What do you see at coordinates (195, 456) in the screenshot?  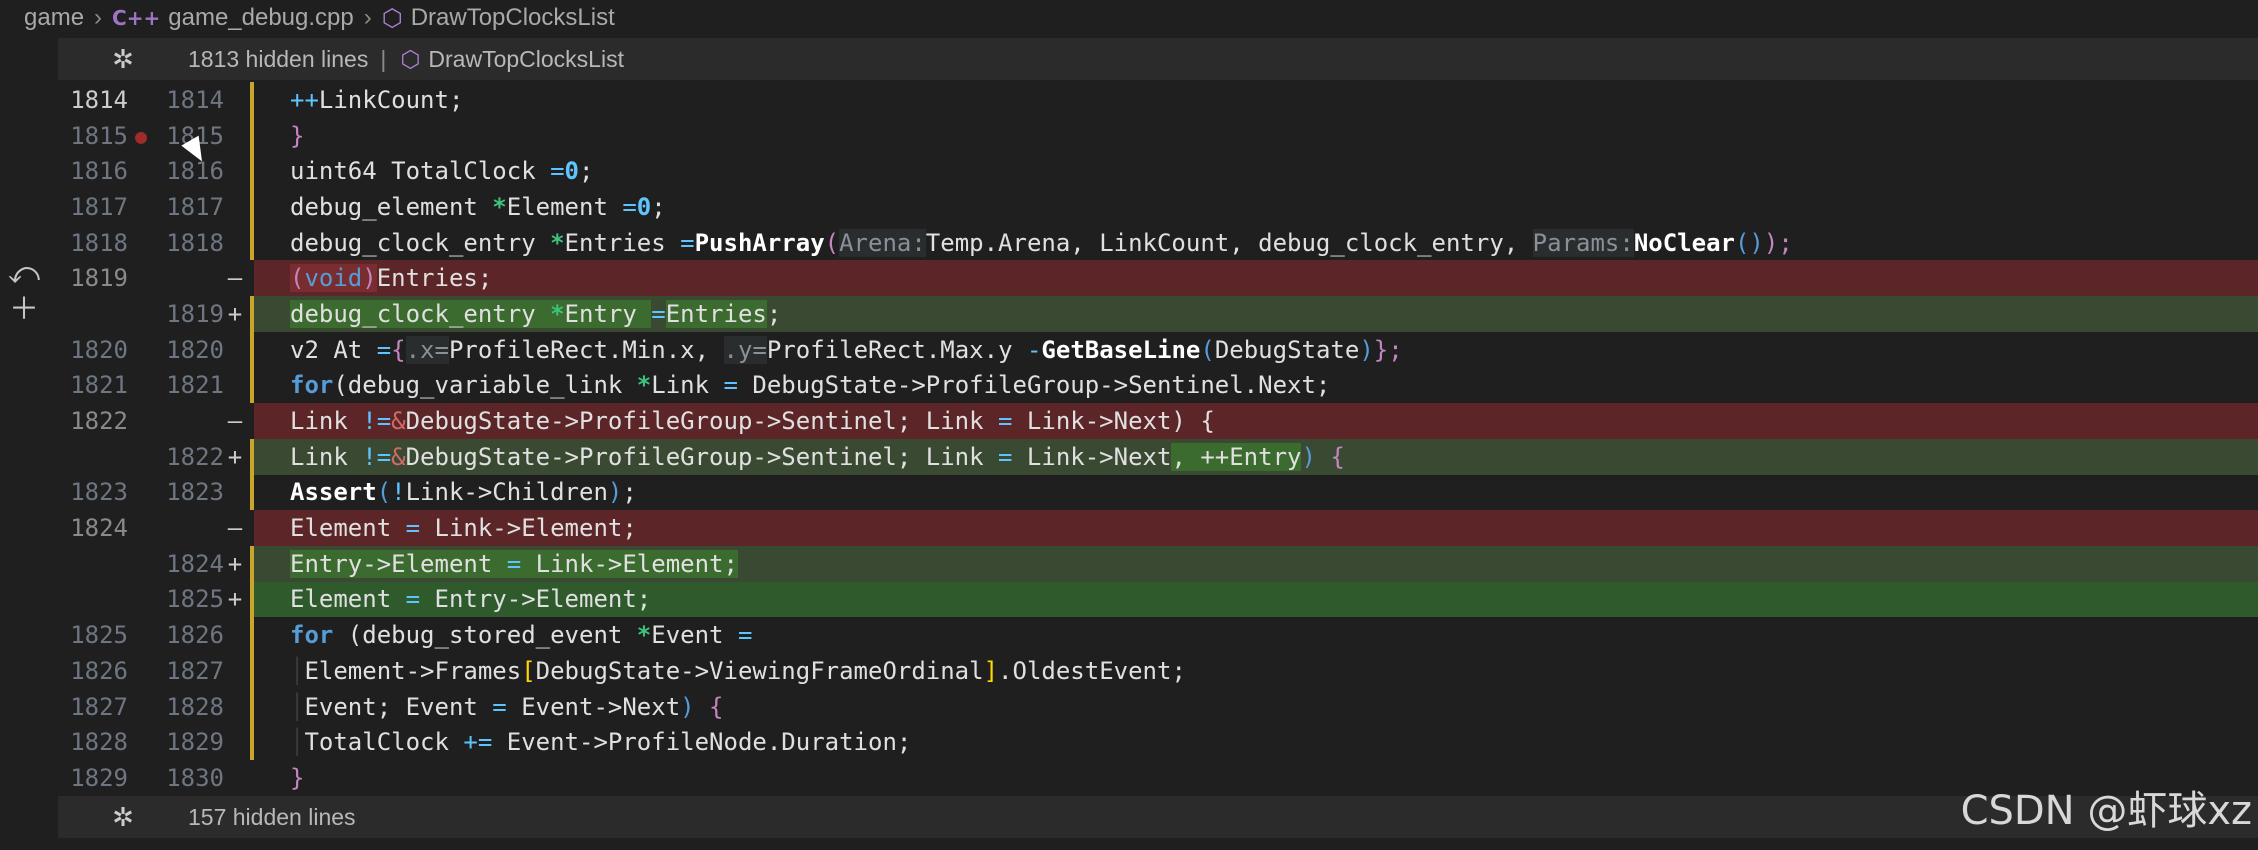 I see `new-line-number: 1822` at bounding box center [195, 456].